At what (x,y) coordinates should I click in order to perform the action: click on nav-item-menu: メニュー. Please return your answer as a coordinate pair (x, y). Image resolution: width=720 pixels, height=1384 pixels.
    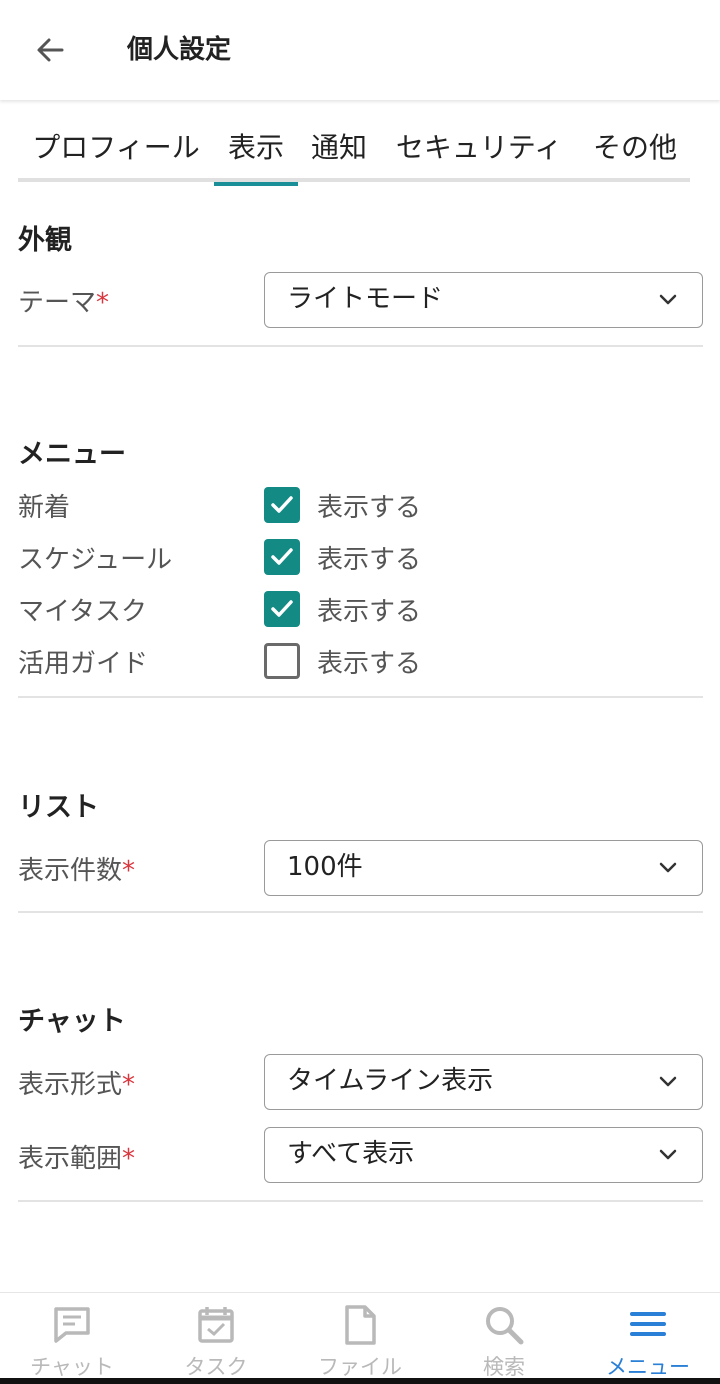
    Looking at the image, I should click on (648, 1338).